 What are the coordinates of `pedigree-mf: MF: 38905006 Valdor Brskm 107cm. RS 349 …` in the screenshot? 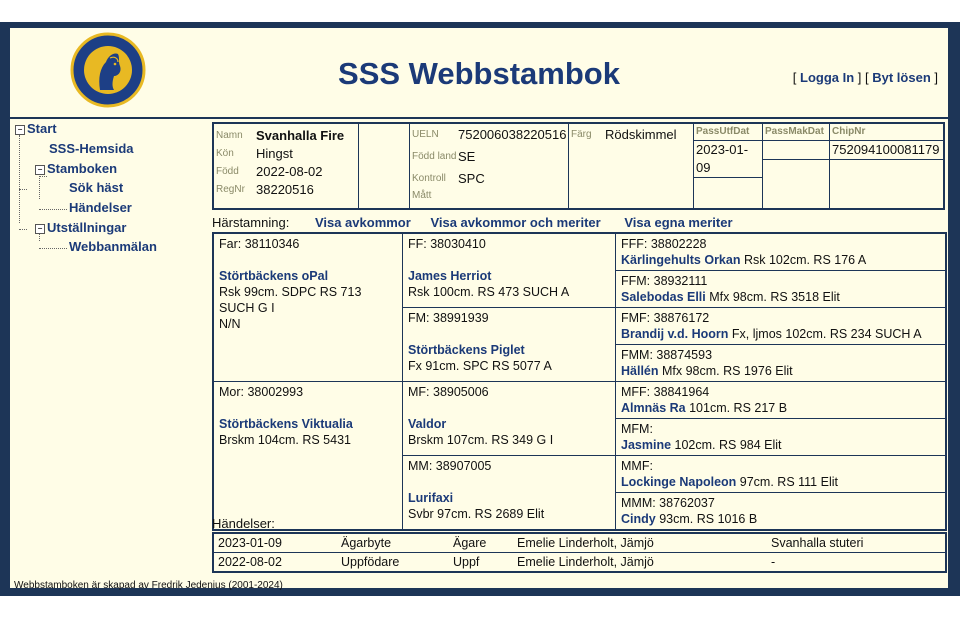 It's located at (509, 418).